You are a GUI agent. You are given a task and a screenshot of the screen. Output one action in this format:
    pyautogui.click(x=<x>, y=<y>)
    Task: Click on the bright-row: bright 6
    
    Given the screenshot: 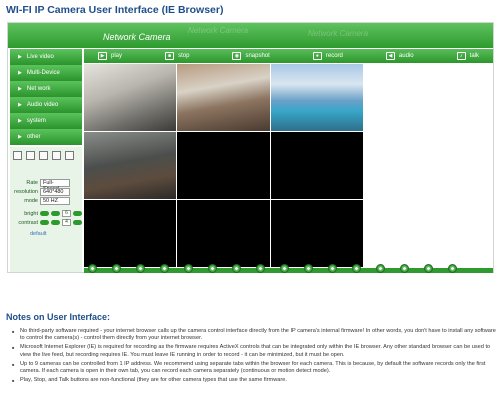 What is the action you would take?
    pyautogui.click(x=47, y=213)
    